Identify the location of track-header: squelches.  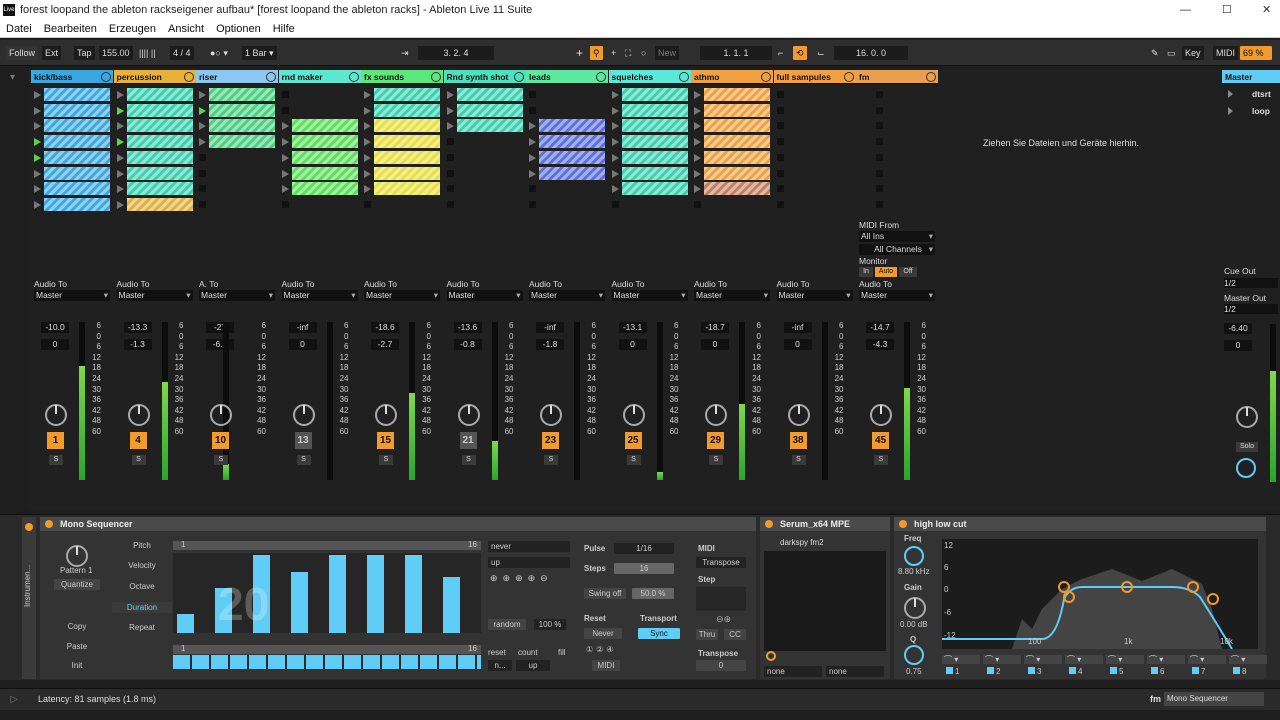
(649, 77).